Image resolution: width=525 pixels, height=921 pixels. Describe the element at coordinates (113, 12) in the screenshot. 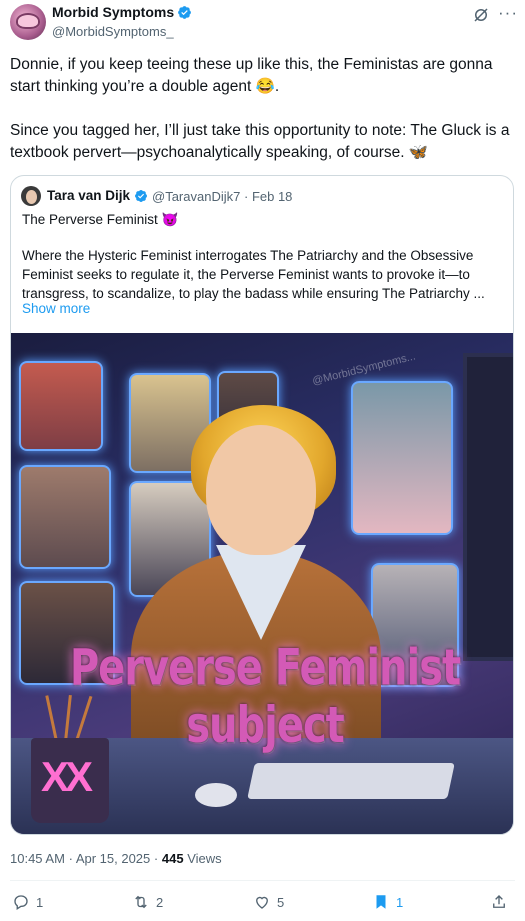

I see `author-name: Morbid Symptoms` at that location.